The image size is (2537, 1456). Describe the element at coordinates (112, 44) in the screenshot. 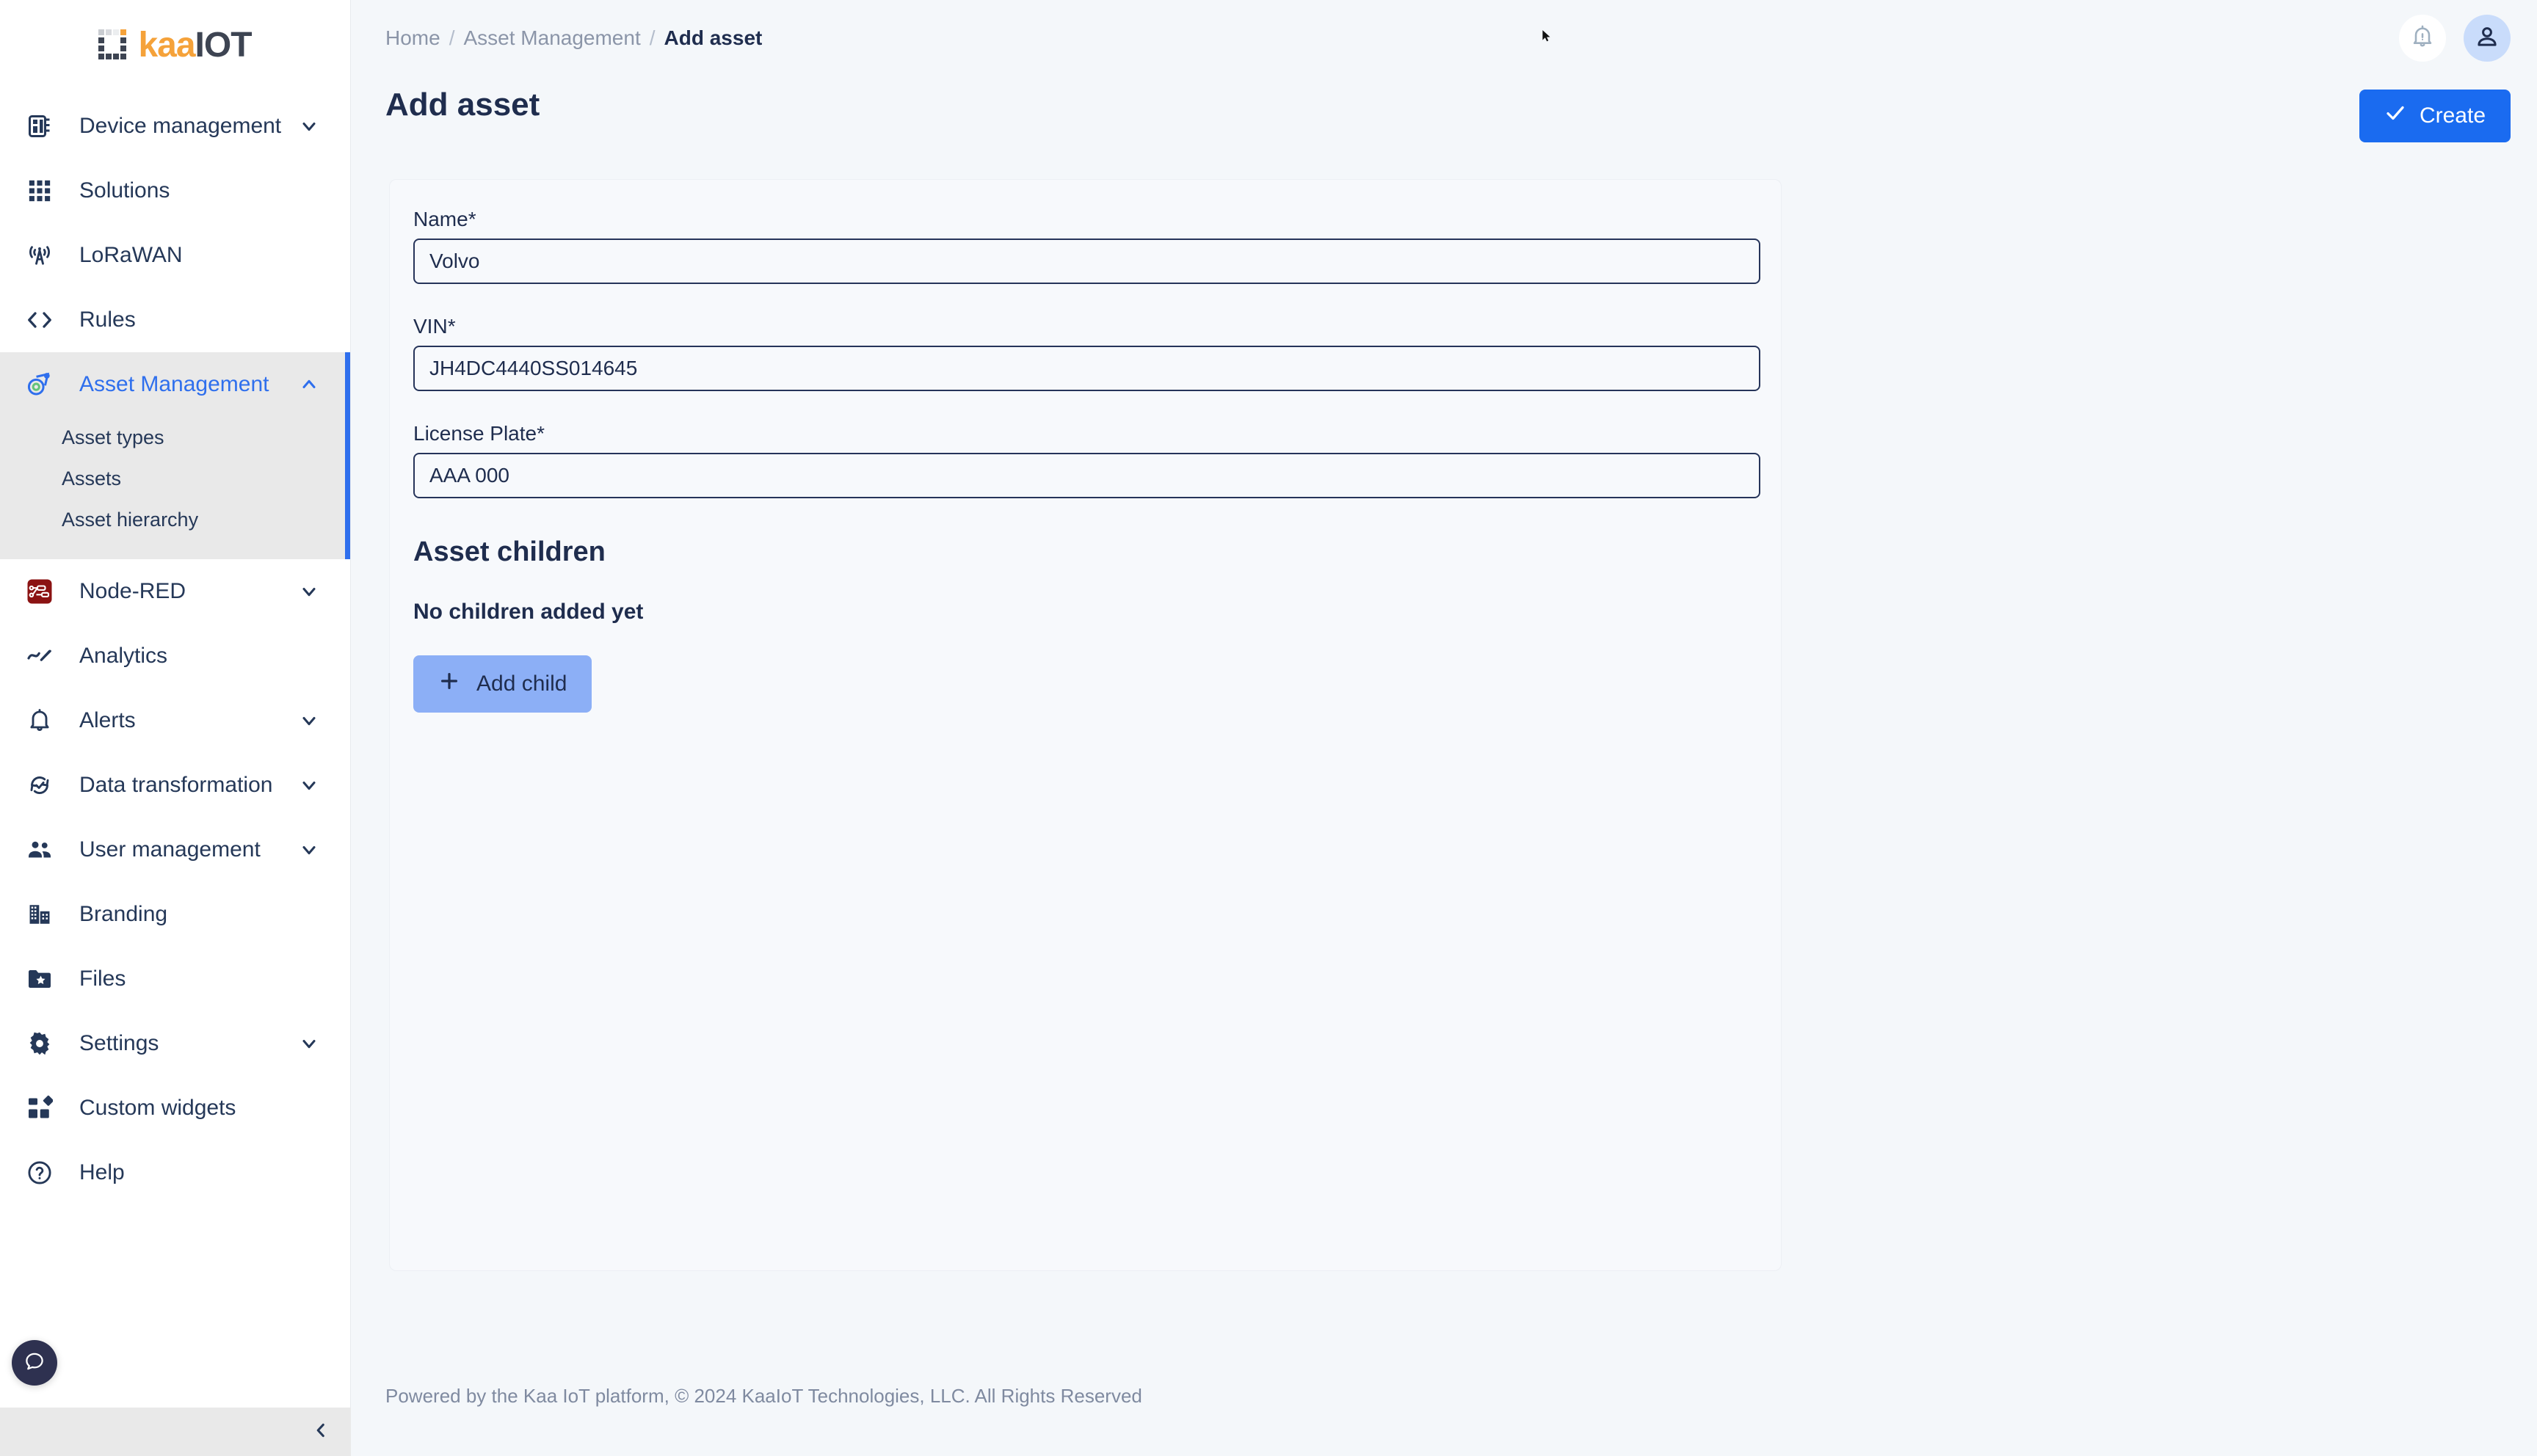

I see `kaa-logo-mark-icon` at that location.